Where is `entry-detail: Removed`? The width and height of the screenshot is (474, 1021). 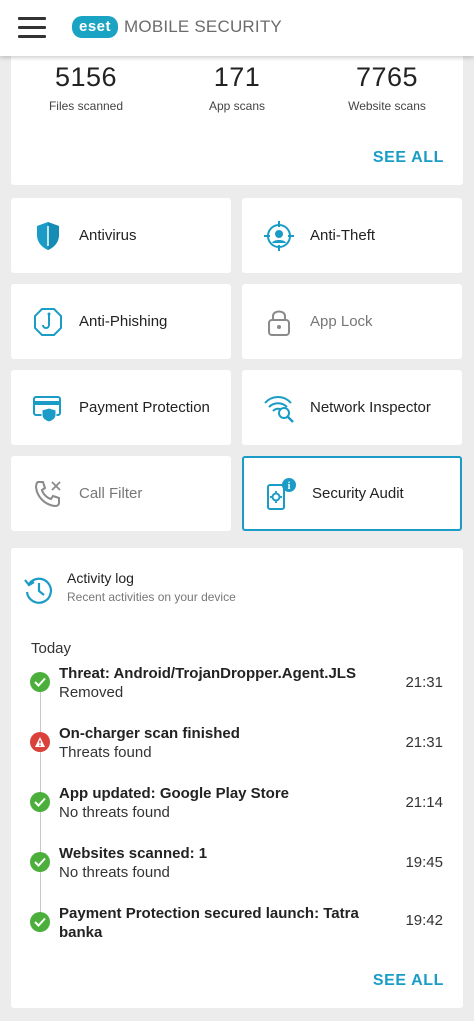
entry-detail: Removed is located at coordinates (91, 692).